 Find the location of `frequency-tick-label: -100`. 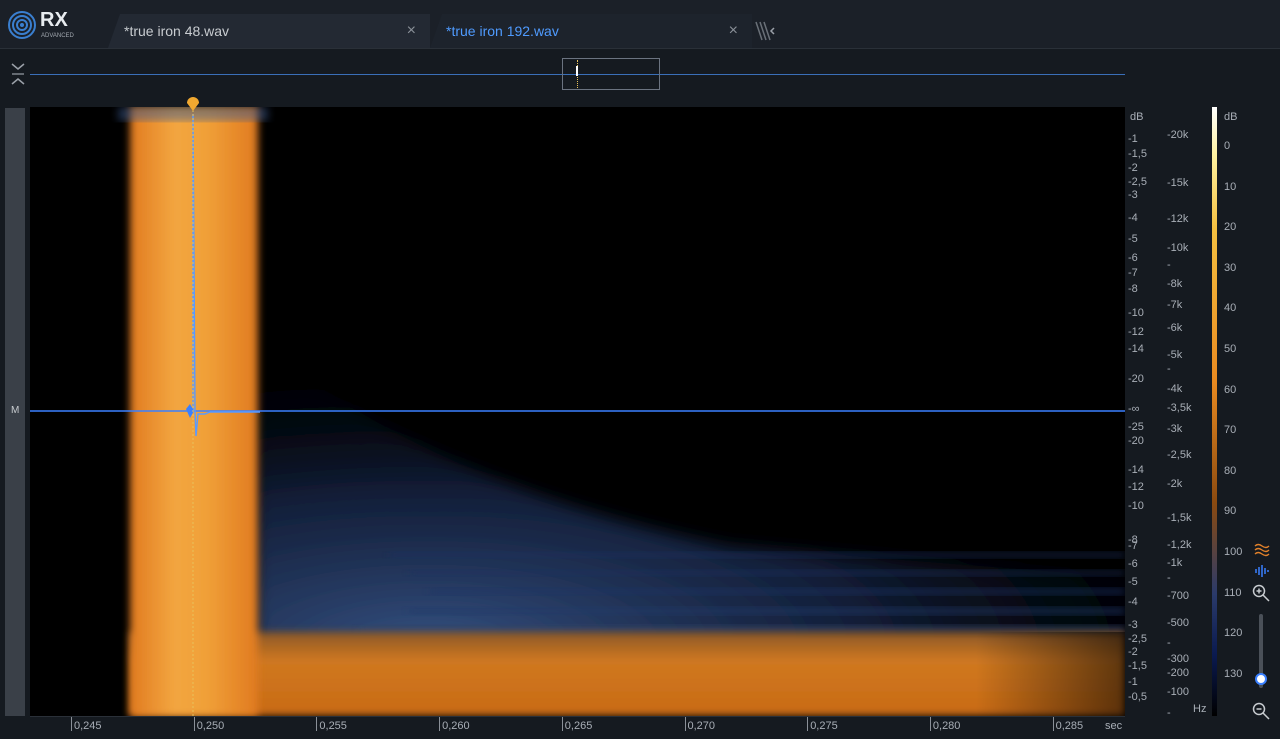

frequency-tick-label: -100 is located at coordinates (1178, 692).